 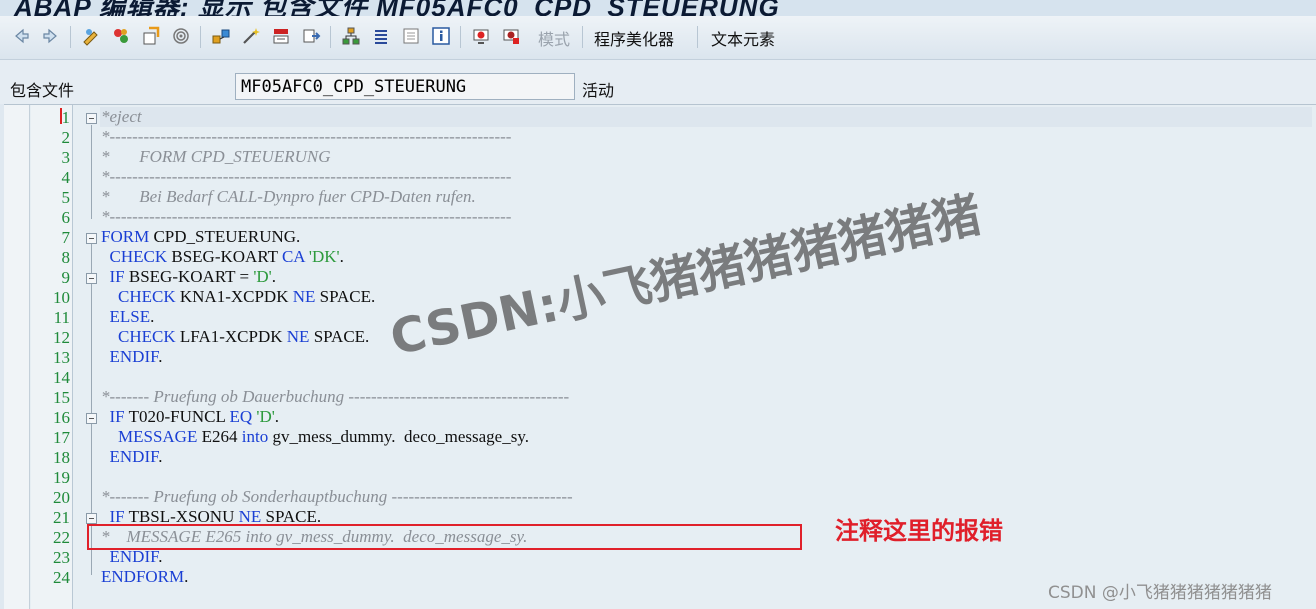 I want to click on code-text: * FORM CPD_STEUERUNG, so click(x=216, y=156).